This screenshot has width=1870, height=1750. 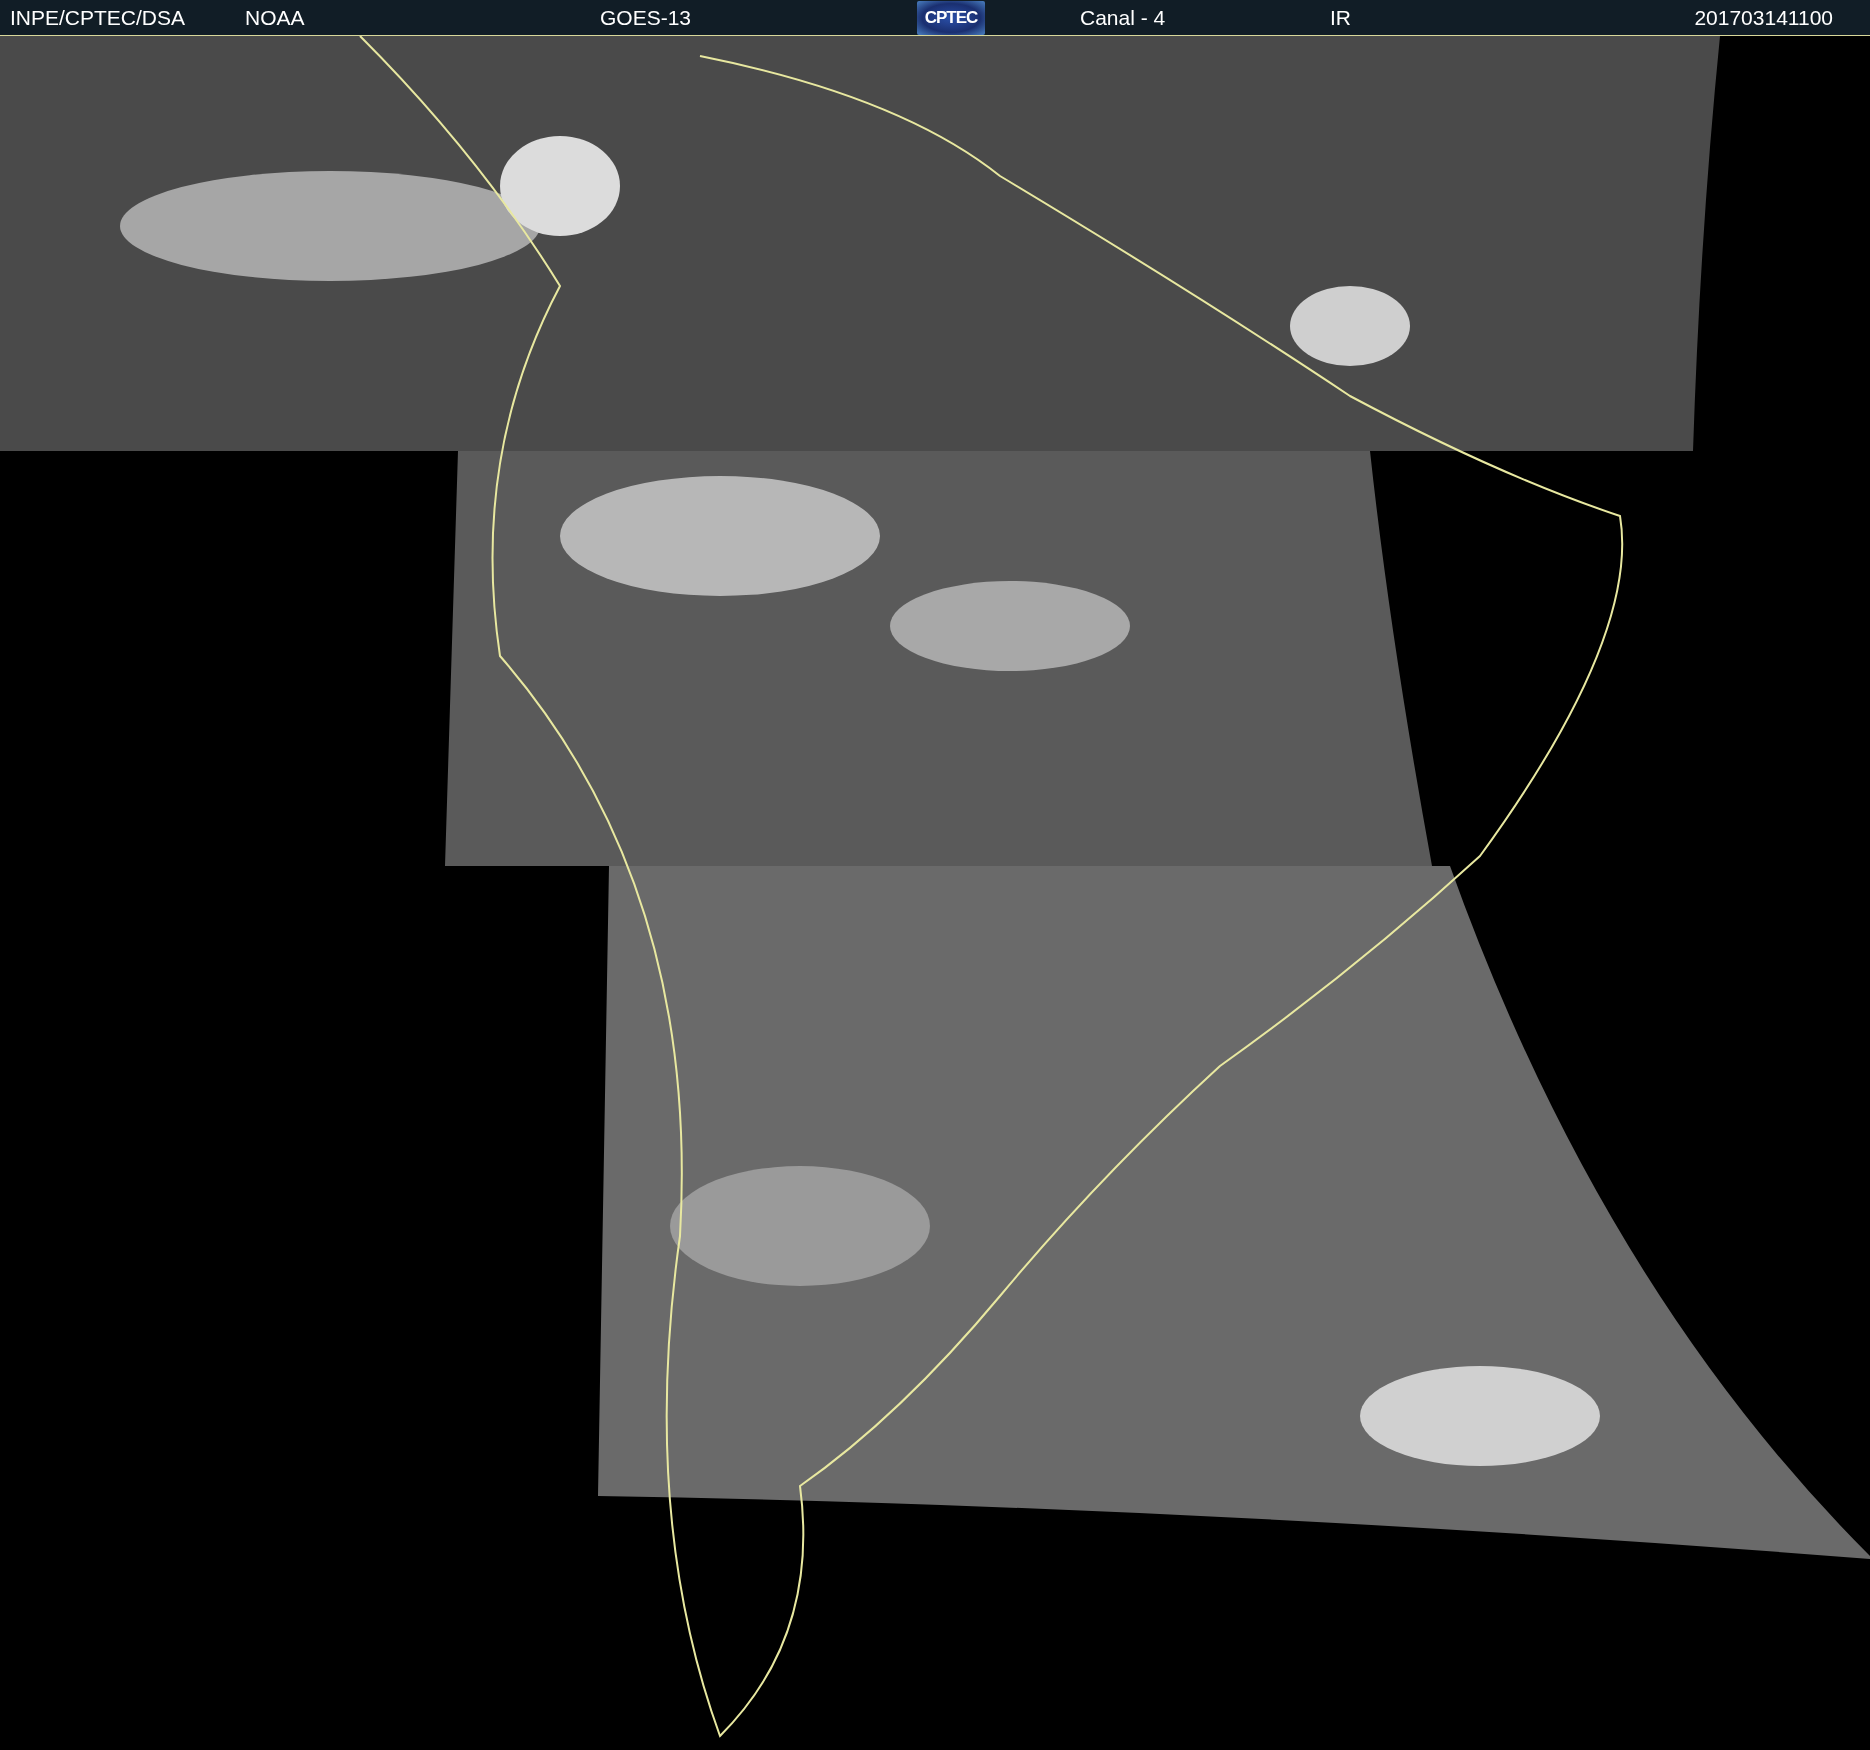 What do you see at coordinates (951, 17) in the screenshot?
I see `logo: CPTEC` at bounding box center [951, 17].